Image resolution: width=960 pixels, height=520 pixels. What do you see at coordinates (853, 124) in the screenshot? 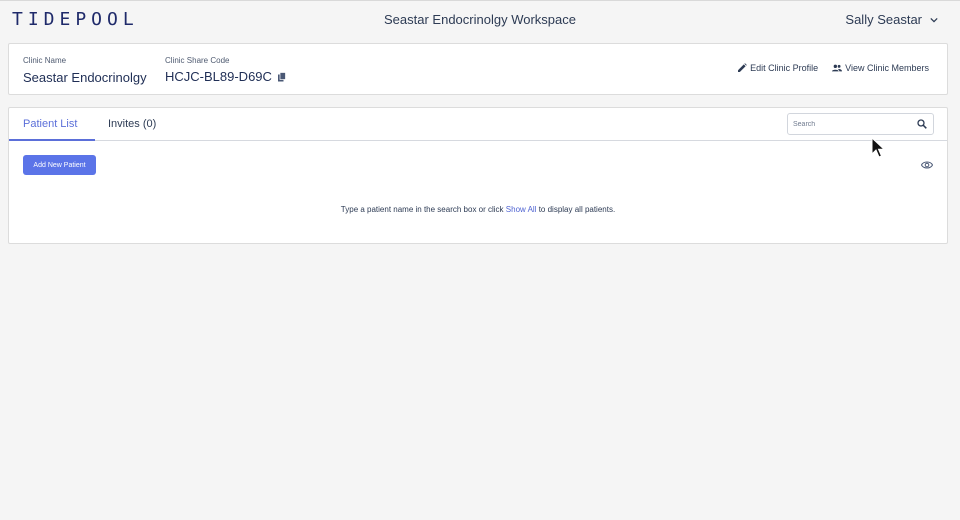
I see `search-input` at bounding box center [853, 124].